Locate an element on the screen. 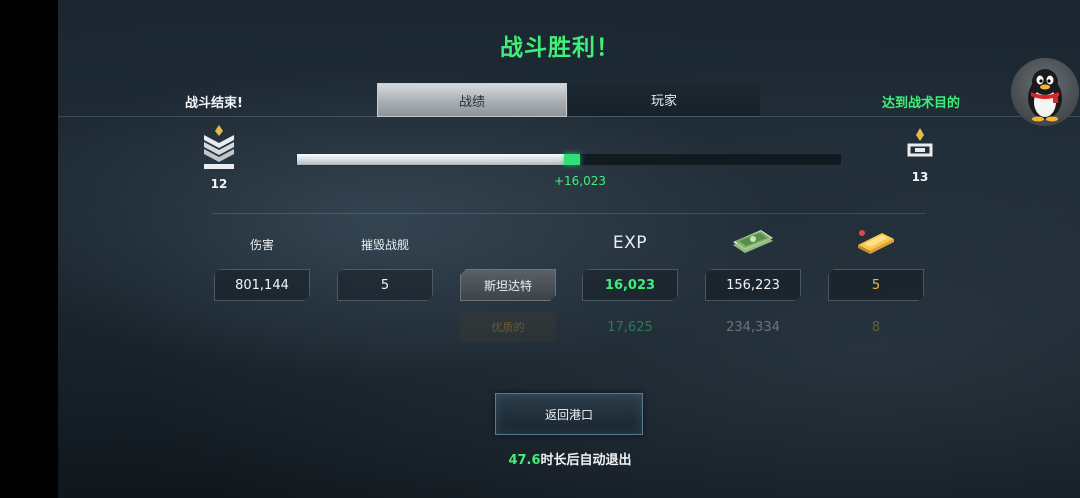  tab-stats-label: 战绩 is located at coordinates (471, 102).